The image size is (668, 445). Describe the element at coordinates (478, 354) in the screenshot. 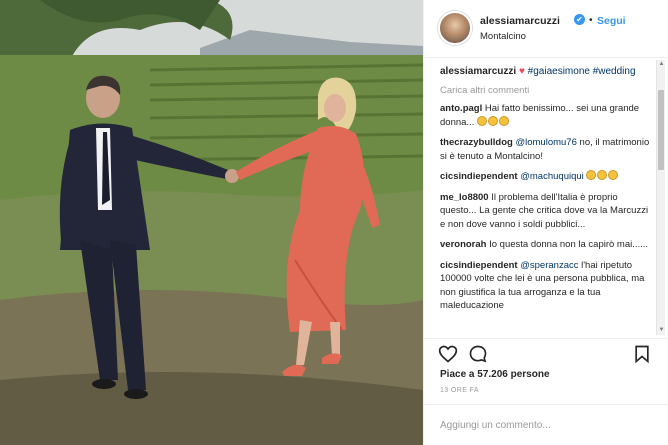

I see `comment-icon` at that location.